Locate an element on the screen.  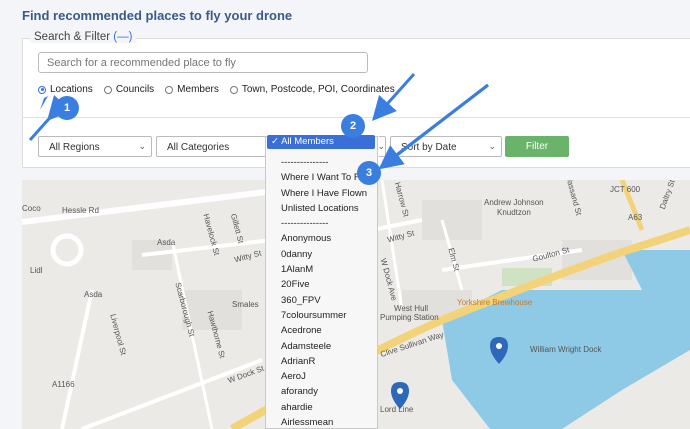
annotation-badge-2: 2 is located at coordinates (353, 126).